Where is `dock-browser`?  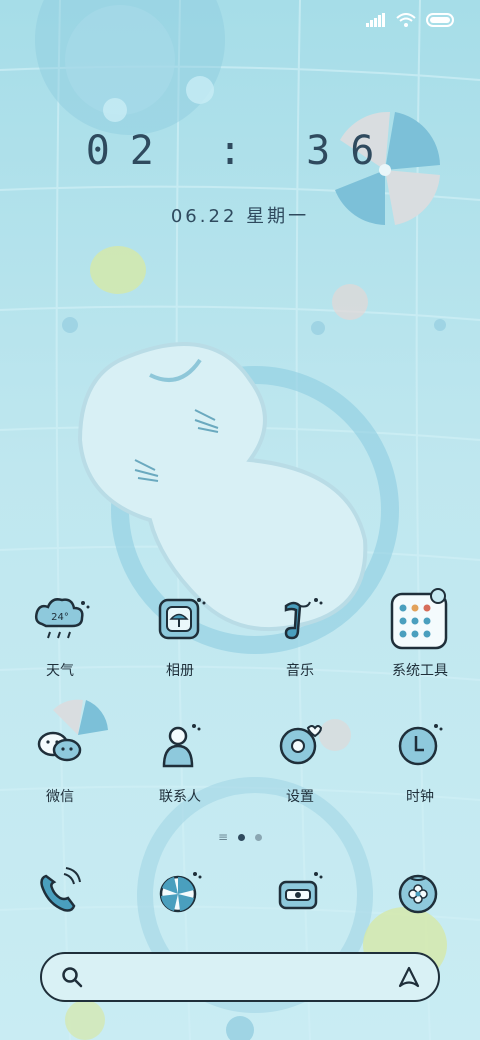 dock-browser is located at coordinates (180, 892).